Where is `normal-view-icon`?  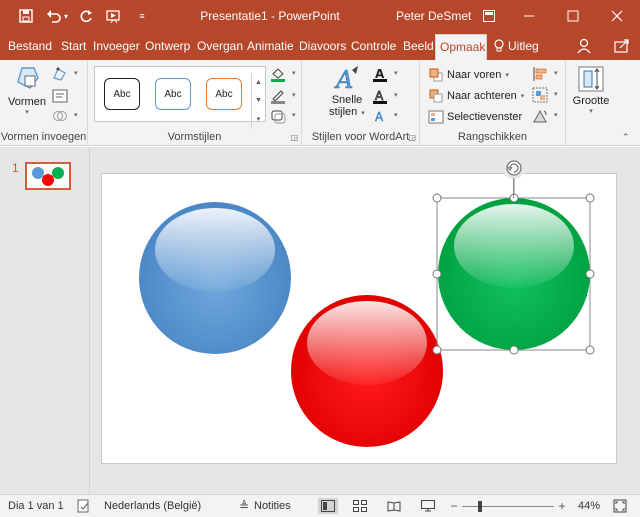 normal-view-icon is located at coordinates (328, 506).